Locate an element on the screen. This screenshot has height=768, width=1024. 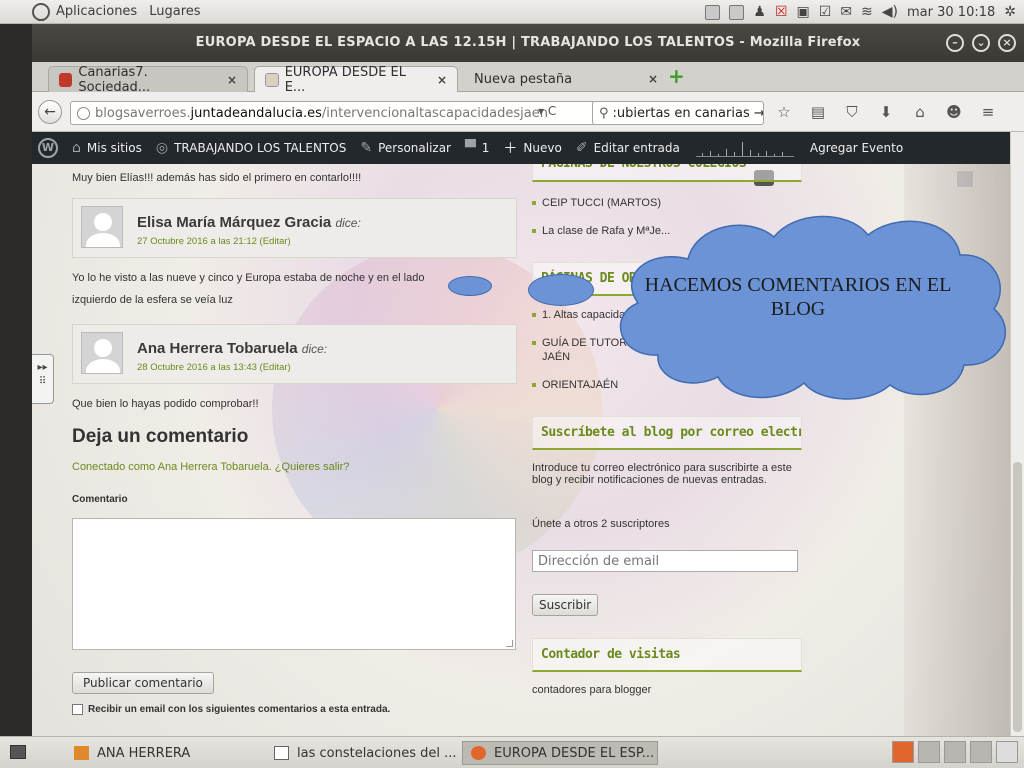
reload-icon: ▾ C is located at coordinates (547, 111).